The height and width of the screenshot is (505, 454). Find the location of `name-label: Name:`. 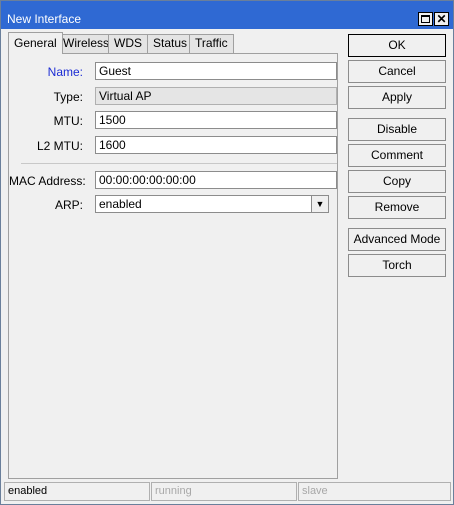

name-label: Name: is located at coordinates (65, 72).